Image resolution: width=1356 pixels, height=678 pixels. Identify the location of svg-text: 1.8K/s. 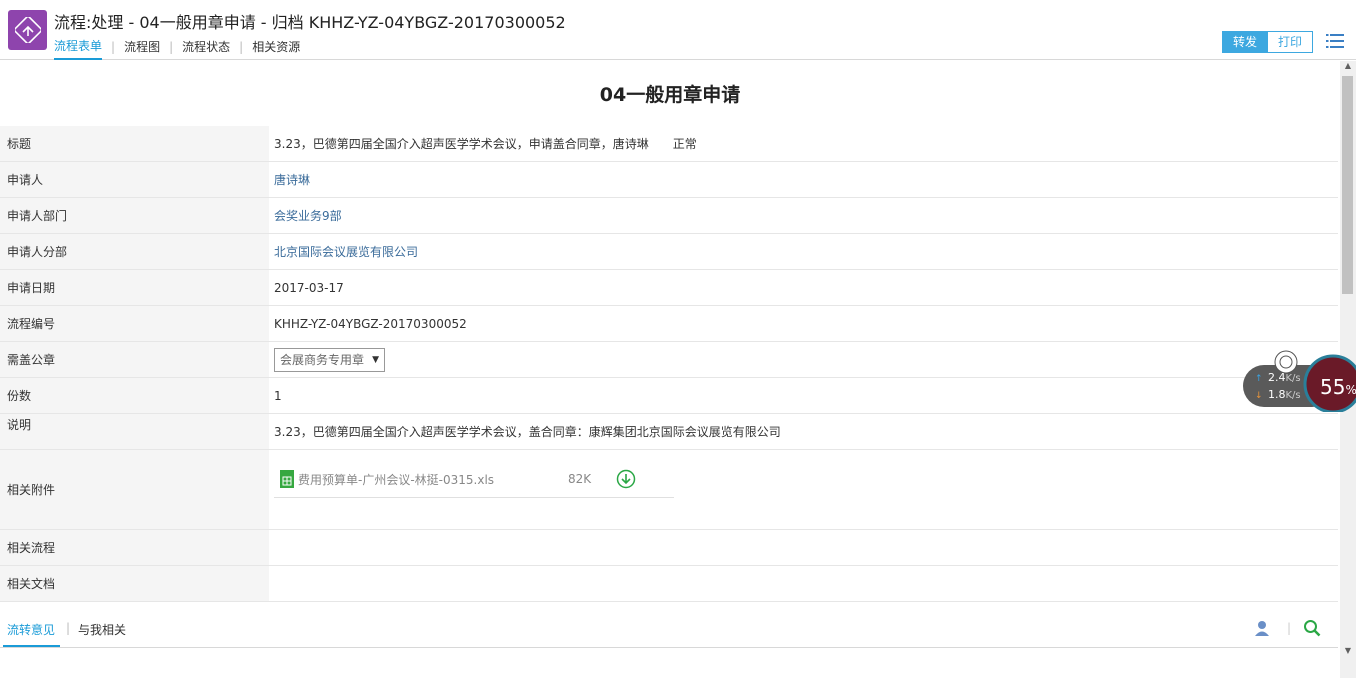
(1284, 394).